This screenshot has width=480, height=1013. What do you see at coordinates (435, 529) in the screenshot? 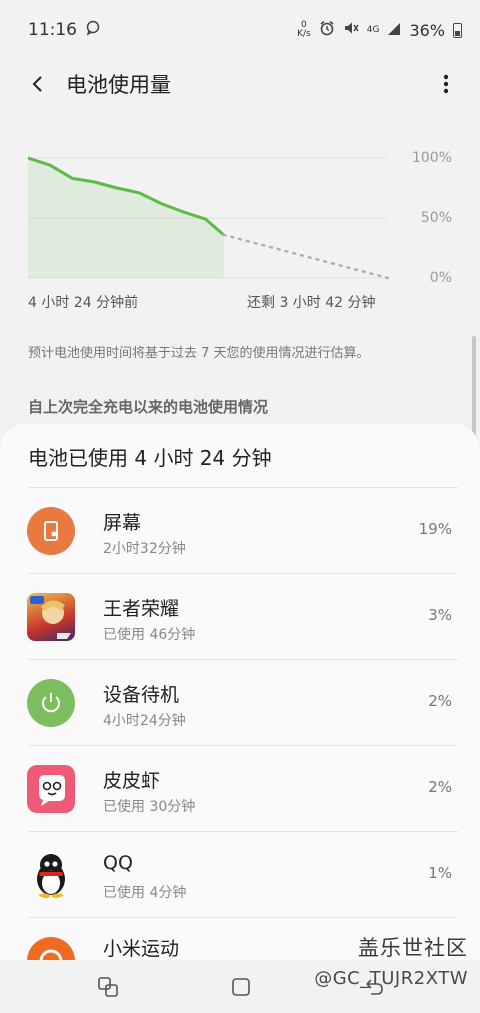
I see `app-percent: 19%` at bounding box center [435, 529].